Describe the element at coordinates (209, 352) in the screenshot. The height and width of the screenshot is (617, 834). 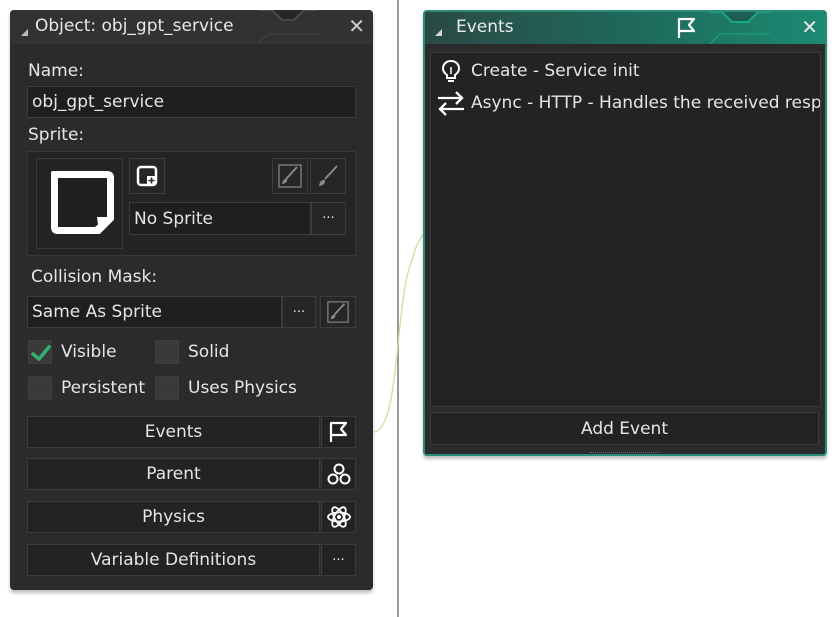
I see `solid-label: Solid` at that location.